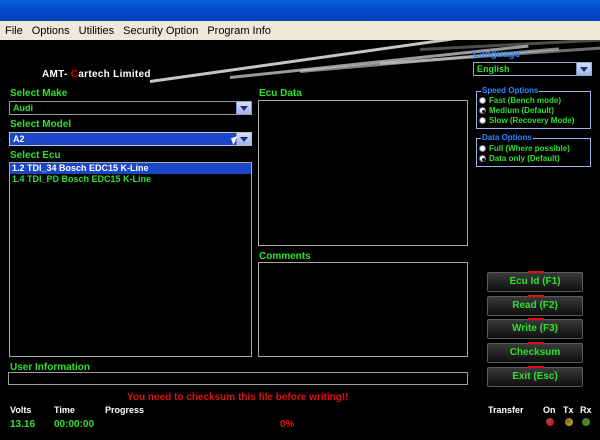  What do you see at coordinates (130, 168) in the screenshot?
I see `list-item: 1.2 TDI_34 Bosch EDC15 K-Line` at bounding box center [130, 168].